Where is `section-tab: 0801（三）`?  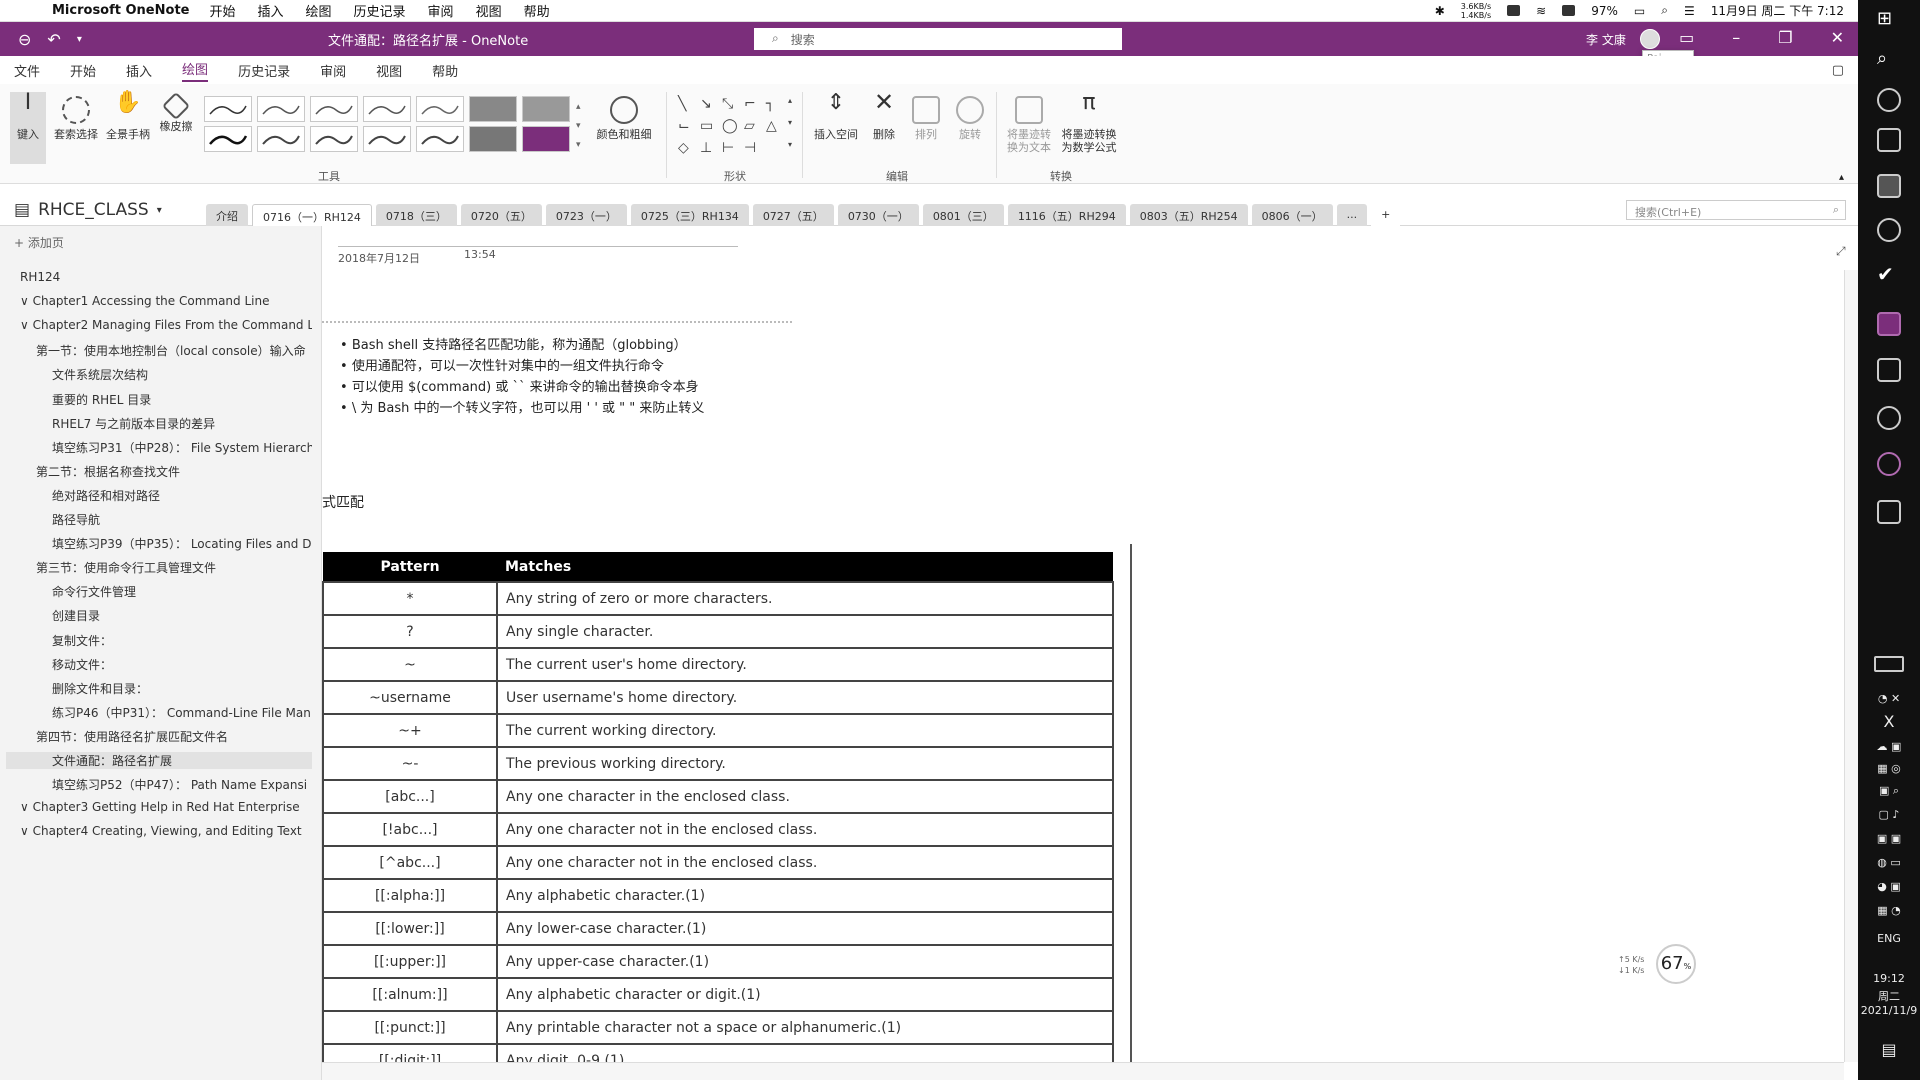 section-tab: 0801（三） is located at coordinates (963, 215).